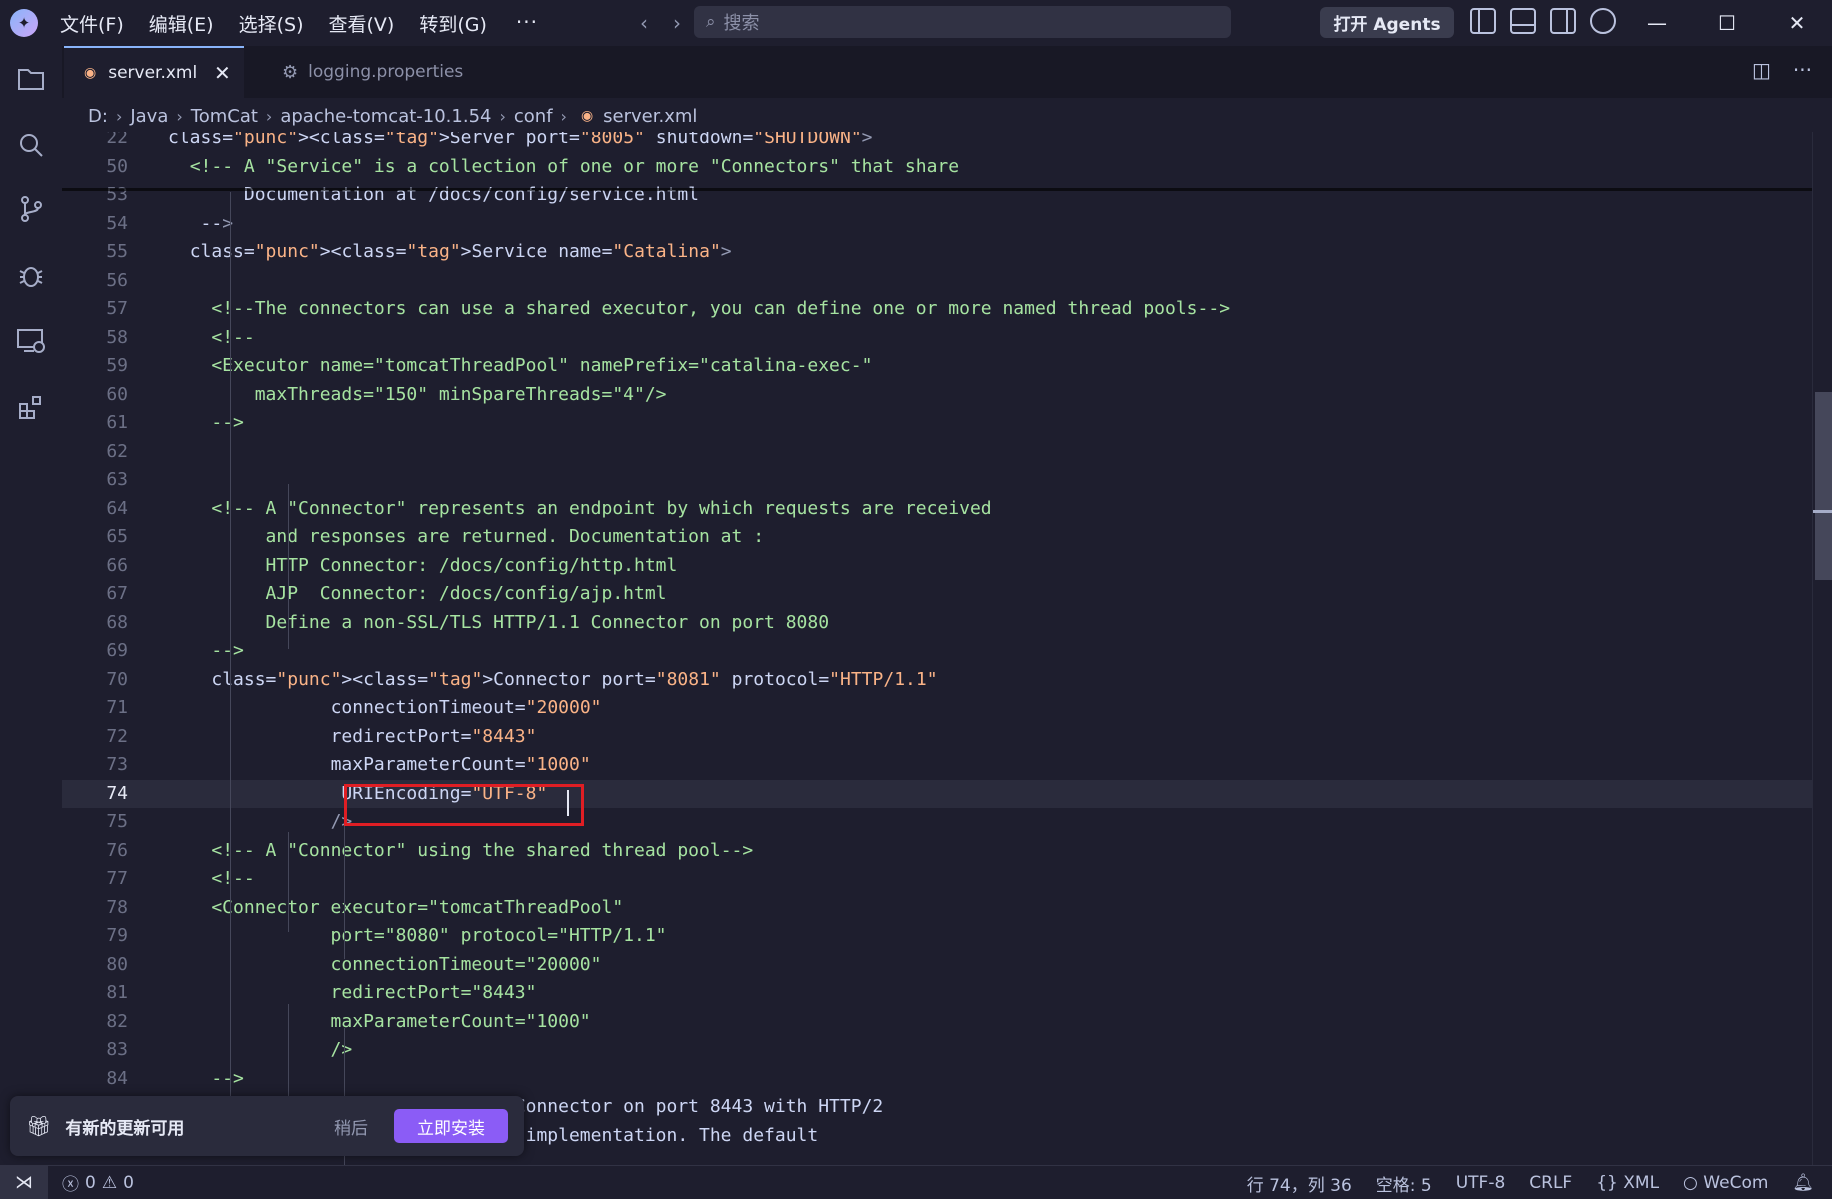 This screenshot has height=1199, width=1832. Describe the element at coordinates (98, 116) in the screenshot. I see `breadcrumb-item: D:` at that location.